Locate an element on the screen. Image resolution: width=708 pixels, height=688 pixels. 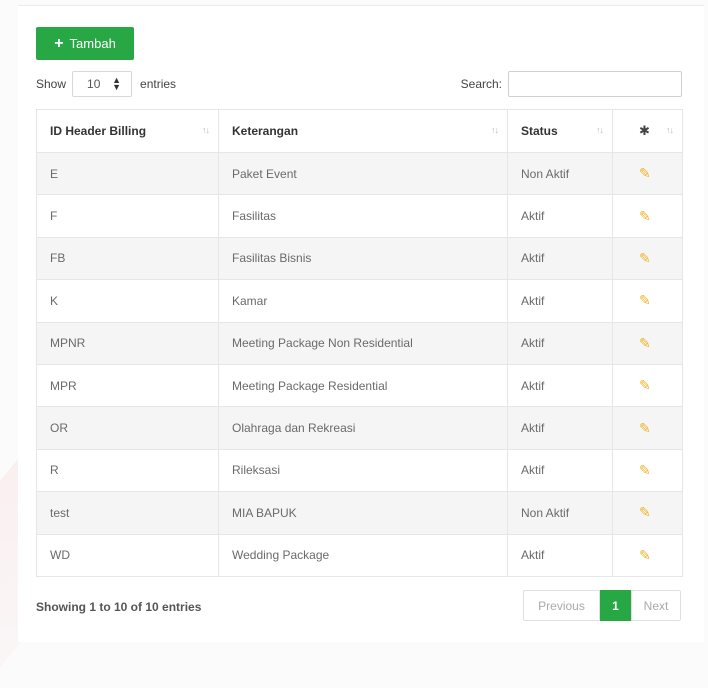
cell-id: test is located at coordinates (127, 513).